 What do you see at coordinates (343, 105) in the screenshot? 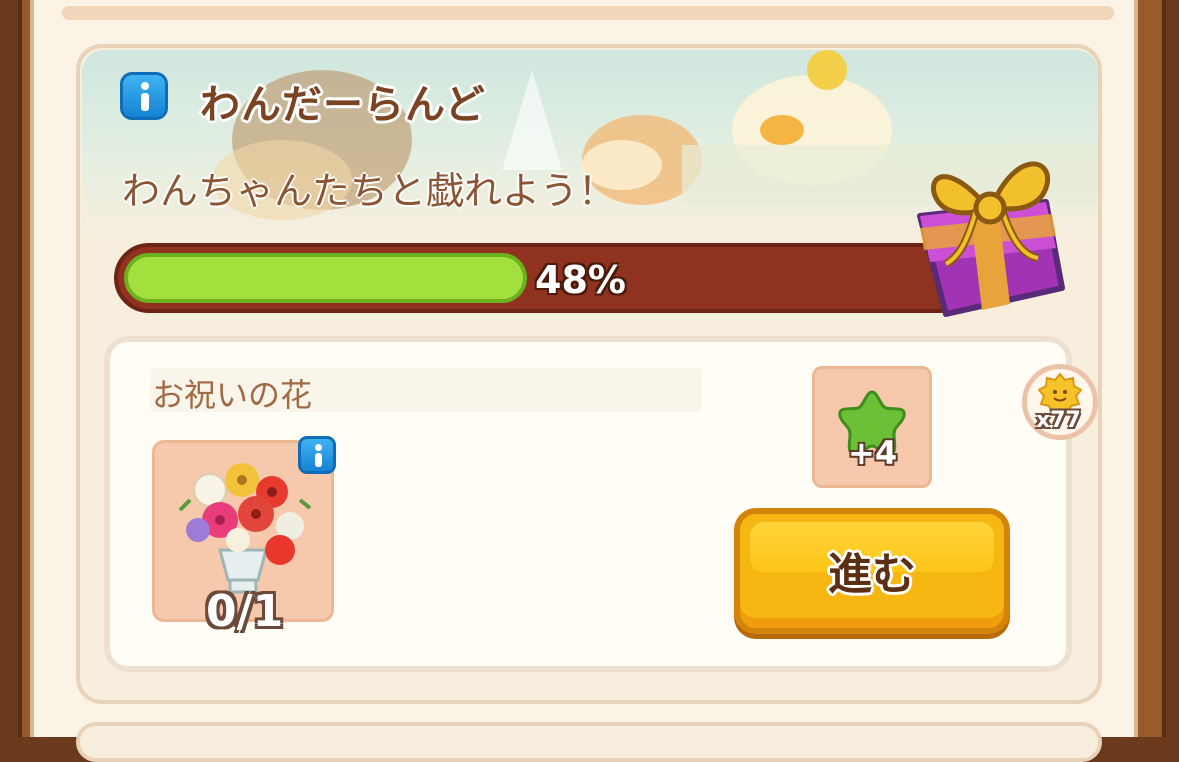
I see `event-title: わんだーらんど` at bounding box center [343, 105].